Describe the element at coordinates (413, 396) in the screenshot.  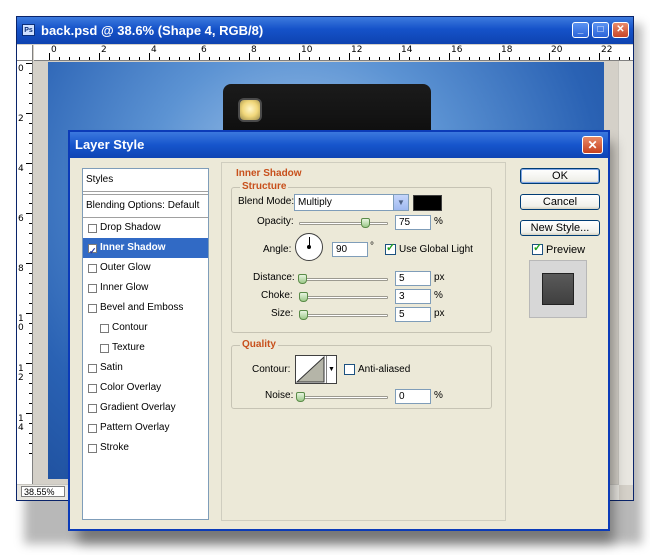
I see `noise-input: 0` at that location.